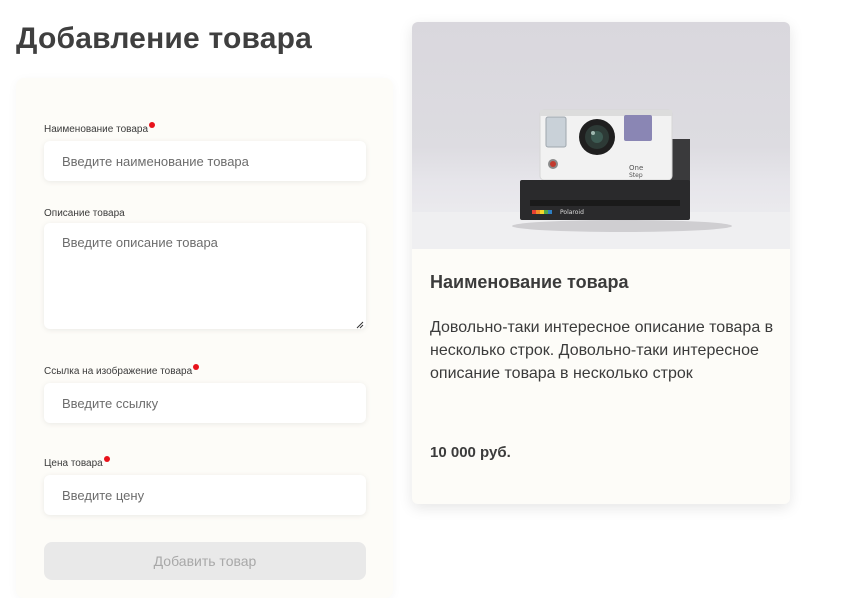  What do you see at coordinates (636, 175) in the screenshot?
I see `svg-text: Step` at bounding box center [636, 175].